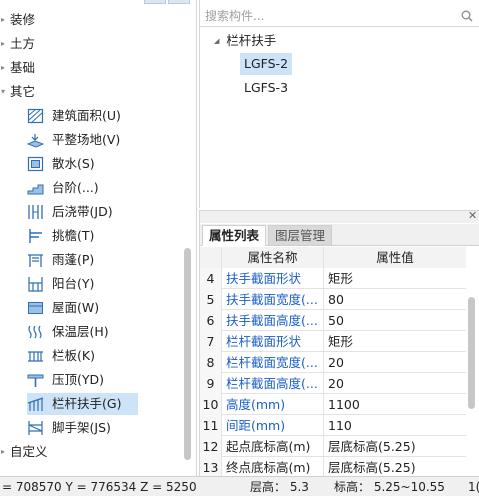 The image size is (479, 497). What do you see at coordinates (102, 188) in the screenshot?
I see `tree-item-taijie: 台阶(...)` at bounding box center [102, 188].